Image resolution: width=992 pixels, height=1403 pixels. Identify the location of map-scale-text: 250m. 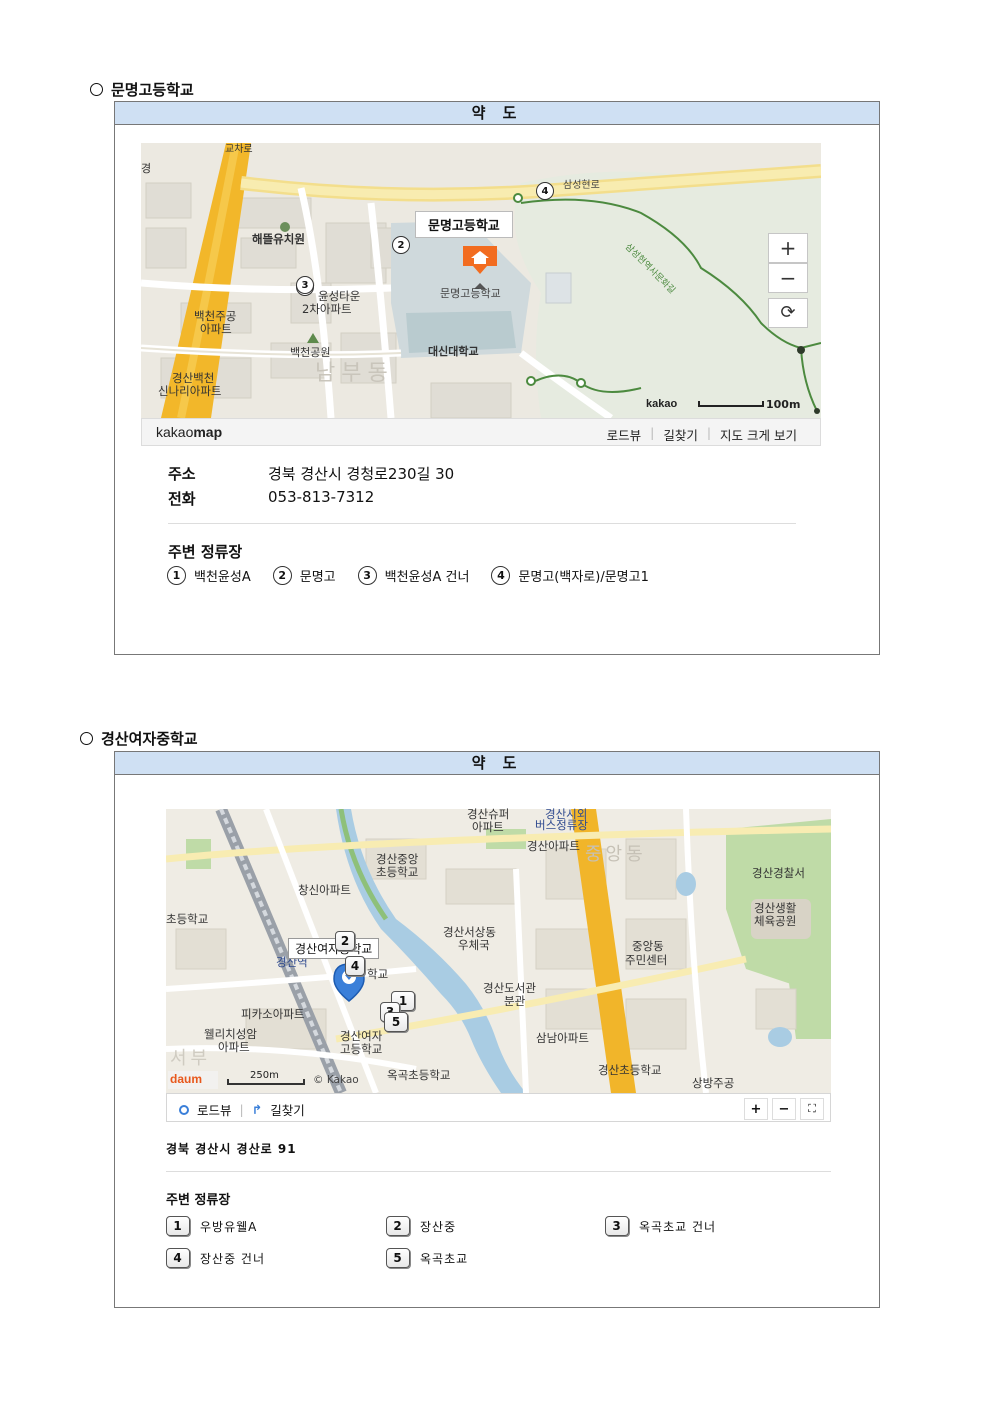
(264, 1075).